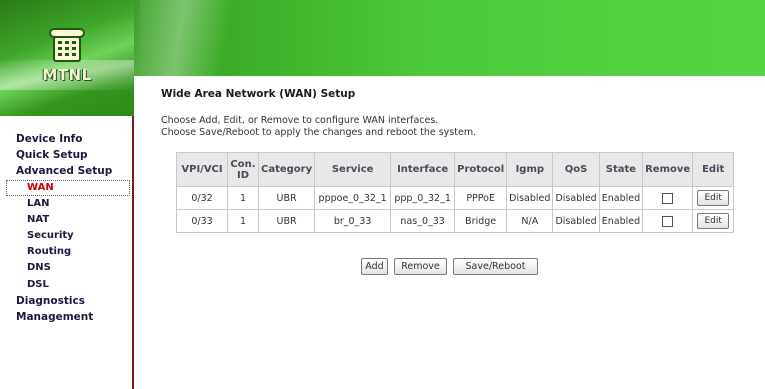 Image resolution: width=765 pixels, height=389 pixels. I want to click on logo-area: MTNL, so click(67, 58).